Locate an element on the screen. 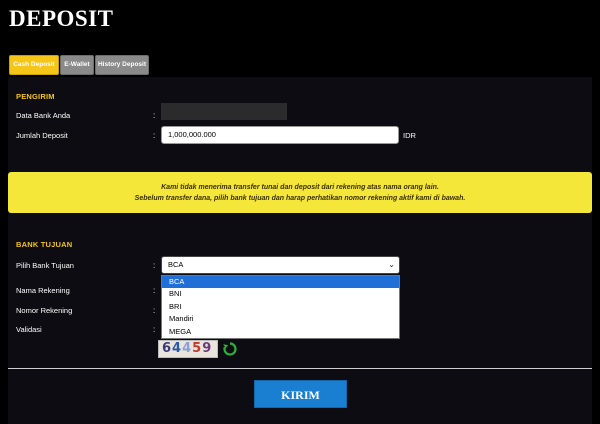  account-number-label: Nomor Rekening is located at coordinates (44, 310).